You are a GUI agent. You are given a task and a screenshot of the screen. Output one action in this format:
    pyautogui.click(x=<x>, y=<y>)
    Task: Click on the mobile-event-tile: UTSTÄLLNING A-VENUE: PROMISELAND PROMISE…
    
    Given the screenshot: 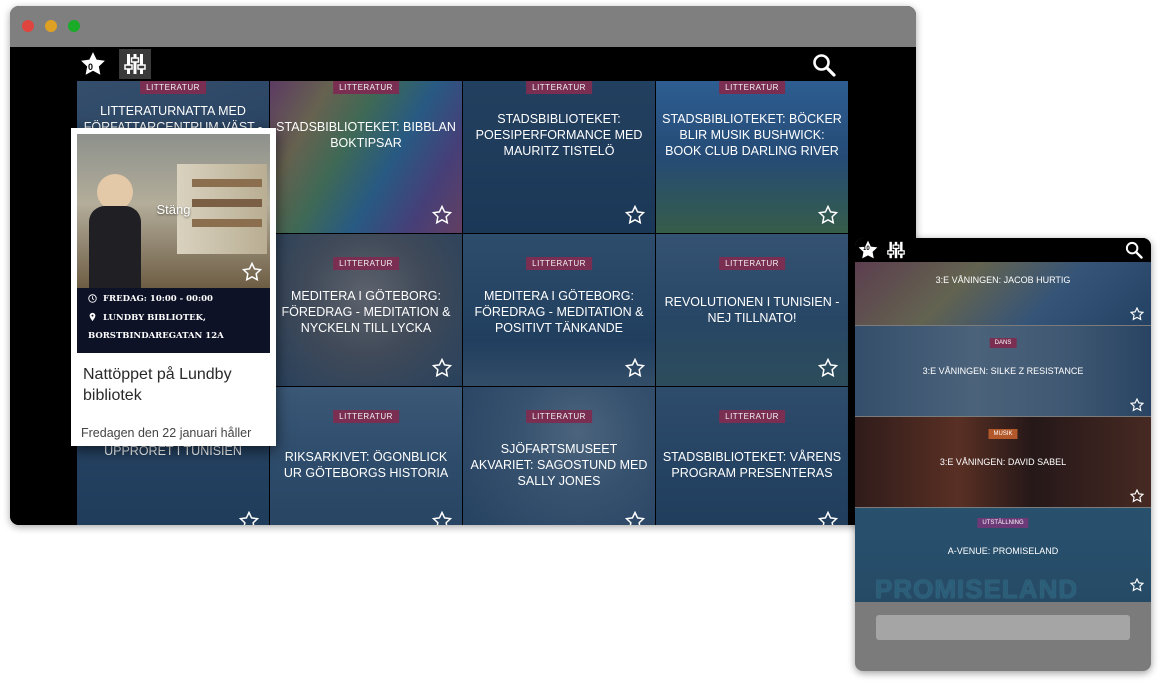 What is the action you would take?
    pyautogui.click(x=1003, y=555)
    